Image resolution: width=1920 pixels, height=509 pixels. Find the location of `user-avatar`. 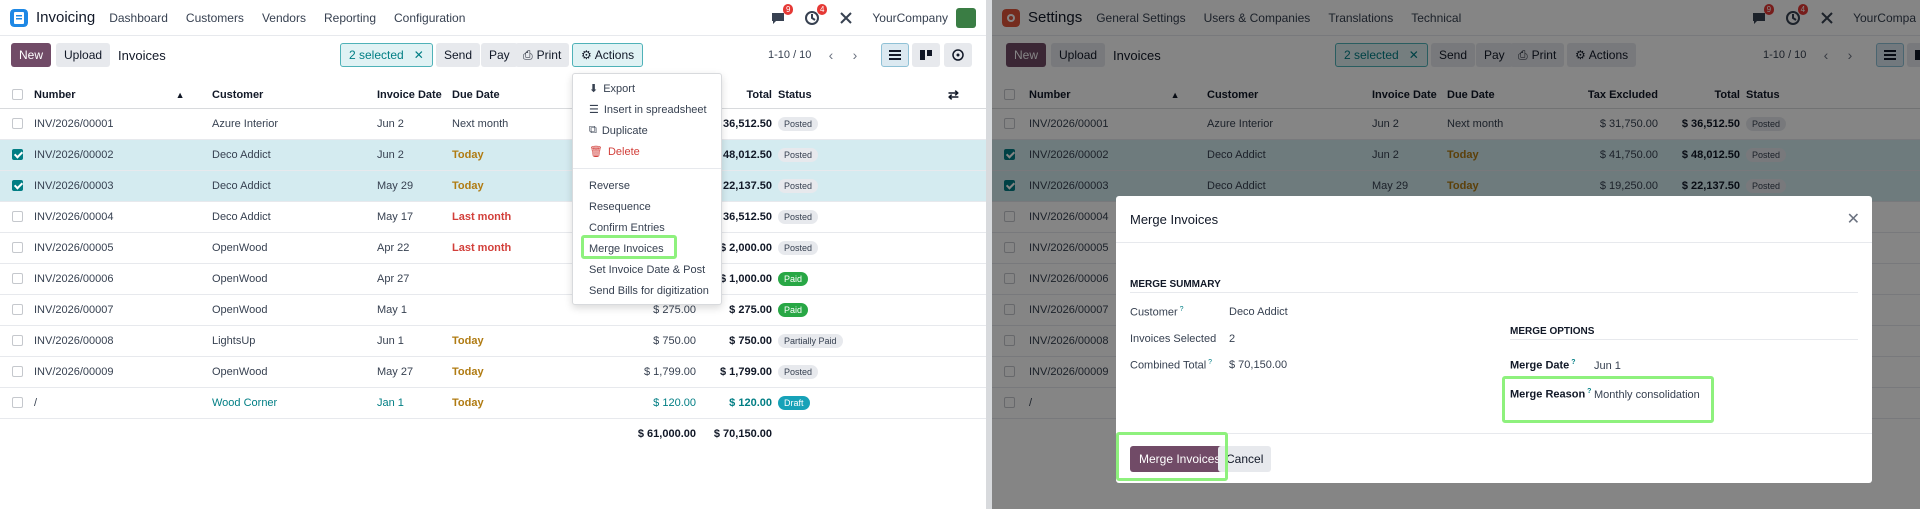

user-avatar is located at coordinates (966, 18).